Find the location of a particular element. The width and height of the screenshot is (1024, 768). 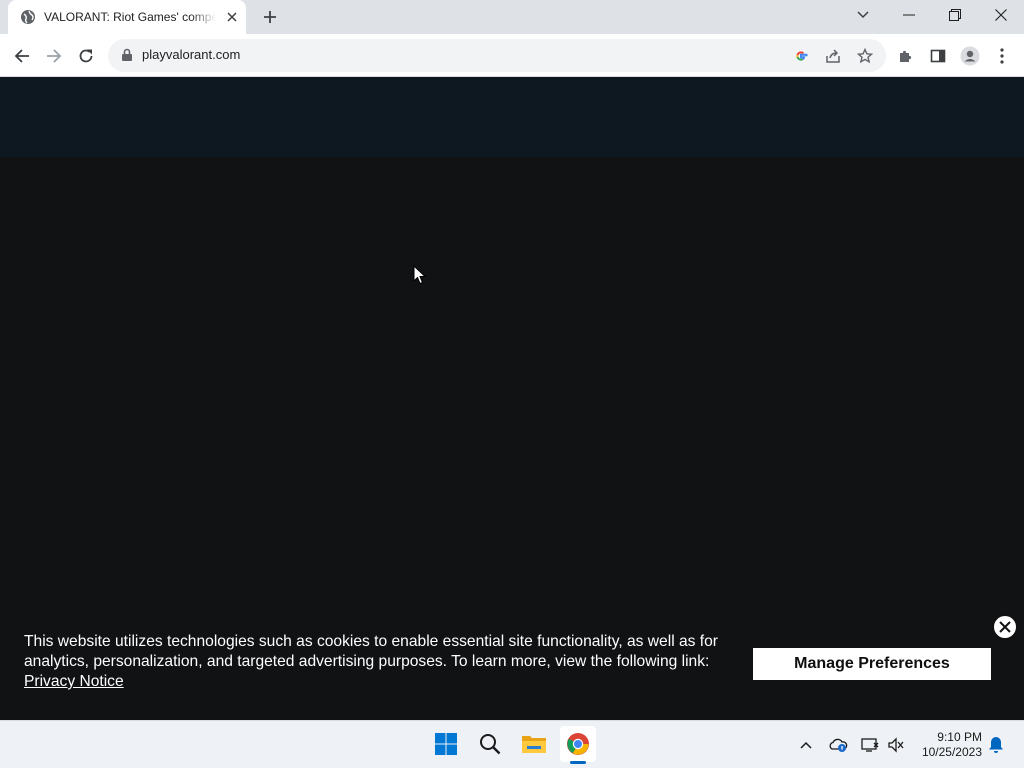

chevron-down-icon is located at coordinates (863, 15).